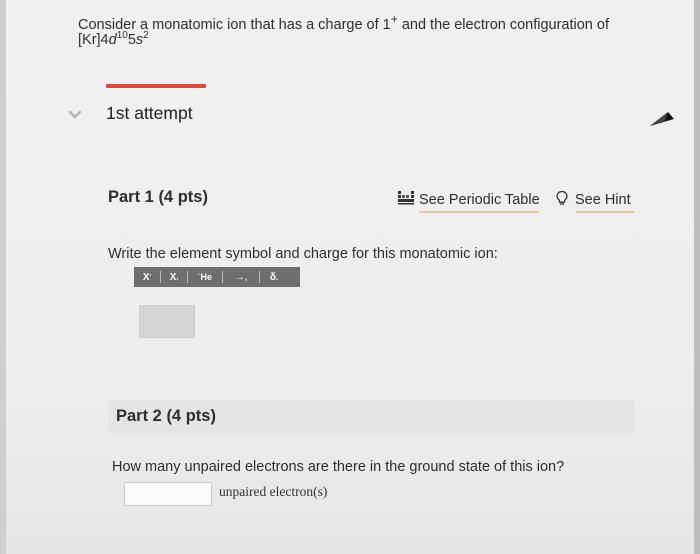 The height and width of the screenshot is (554, 700). I want to click on arrow-glyph: →, so click(239, 277).